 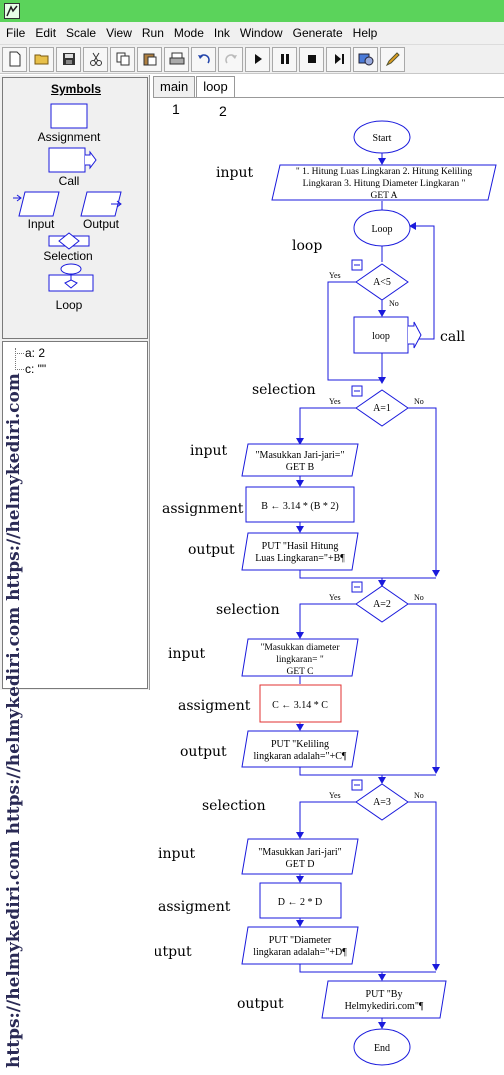 I want to click on loop-no-label: No, so click(x=394, y=303).